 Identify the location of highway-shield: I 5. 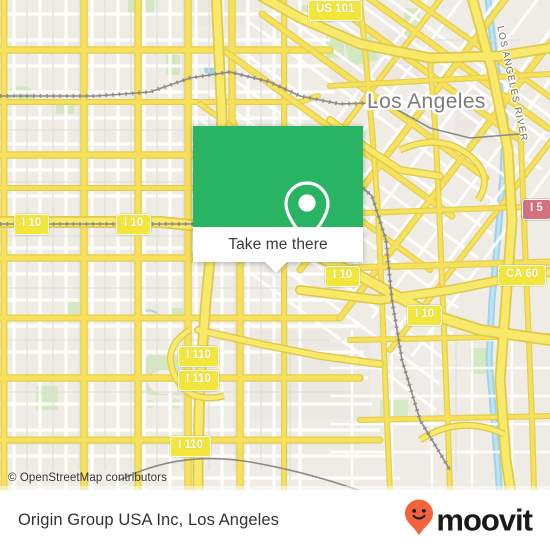
(536, 209).